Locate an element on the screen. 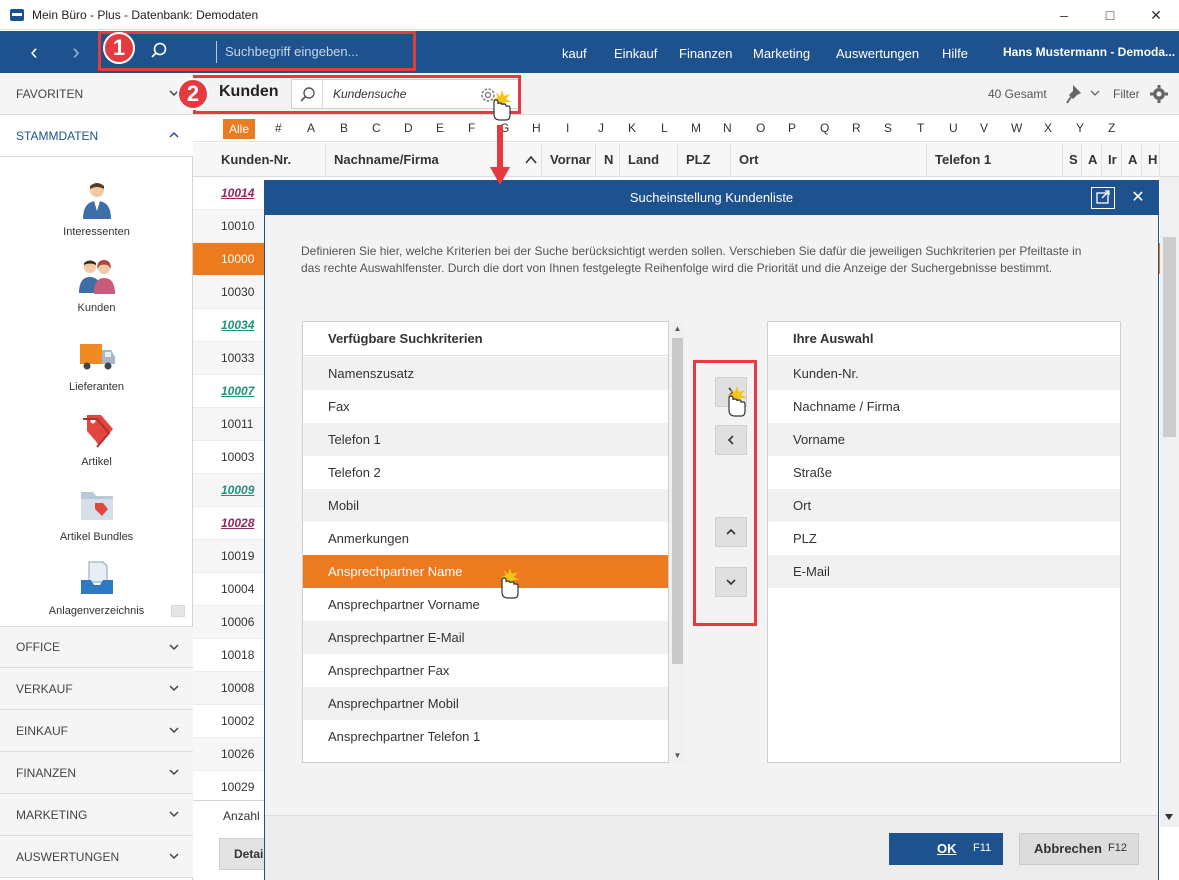 This screenshot has height=880, width=1179. alphabet-letter: C is located at coordinates (376, 128).